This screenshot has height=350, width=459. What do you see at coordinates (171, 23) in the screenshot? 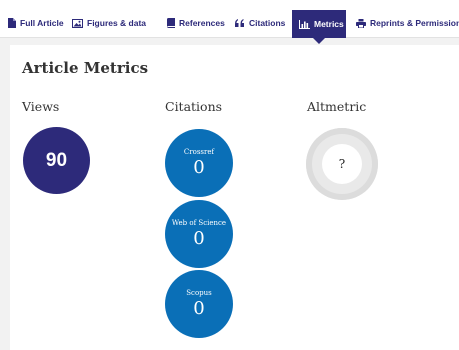
I see `book-icon` at bounding box center [171, 23].